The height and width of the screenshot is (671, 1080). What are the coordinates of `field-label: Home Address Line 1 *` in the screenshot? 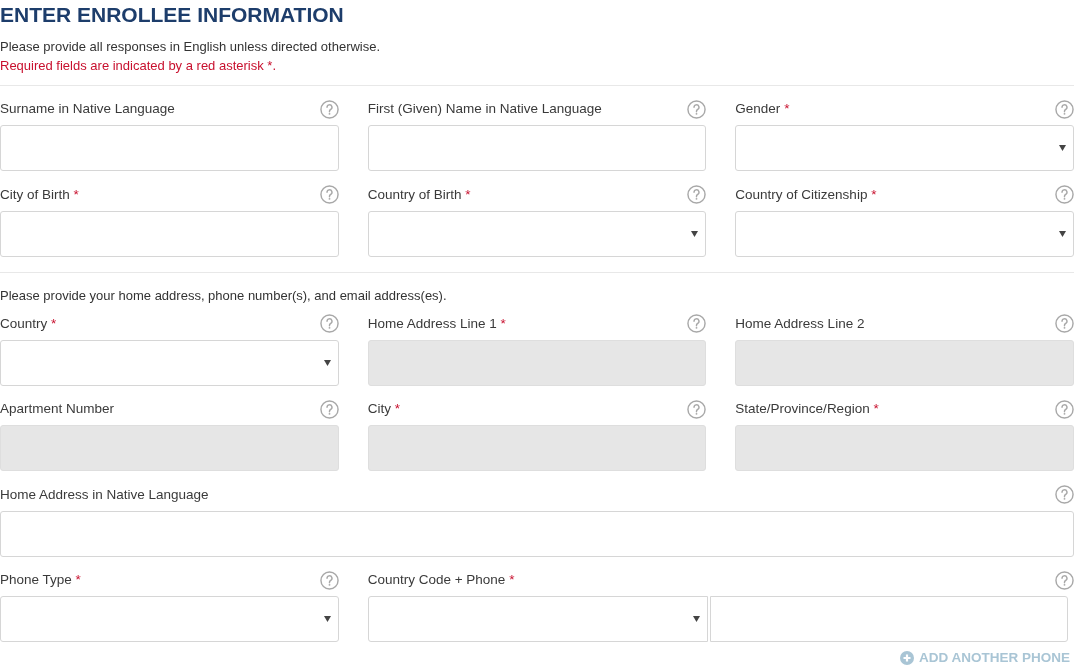 It's located at (436, 323).